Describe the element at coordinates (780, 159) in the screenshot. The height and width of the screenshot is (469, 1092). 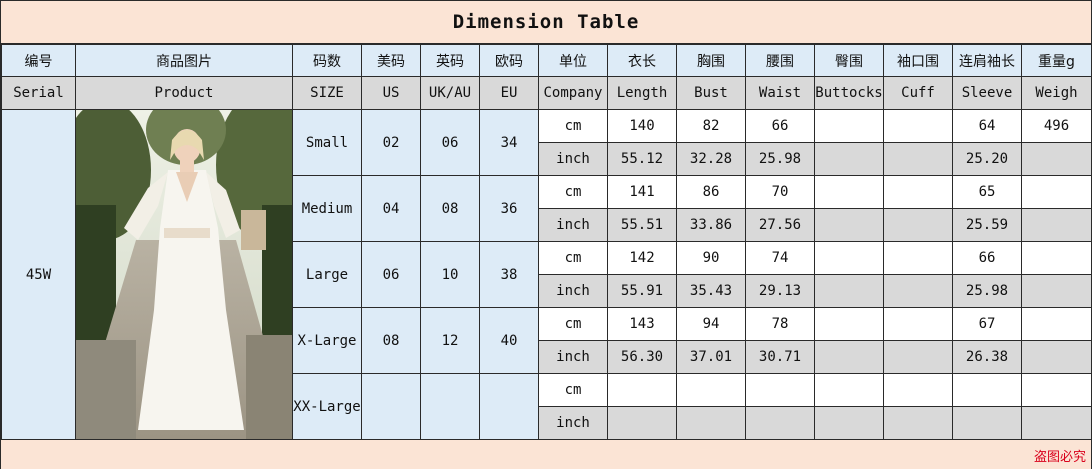
I see `measure-waist-cell: 25.98` at that location.